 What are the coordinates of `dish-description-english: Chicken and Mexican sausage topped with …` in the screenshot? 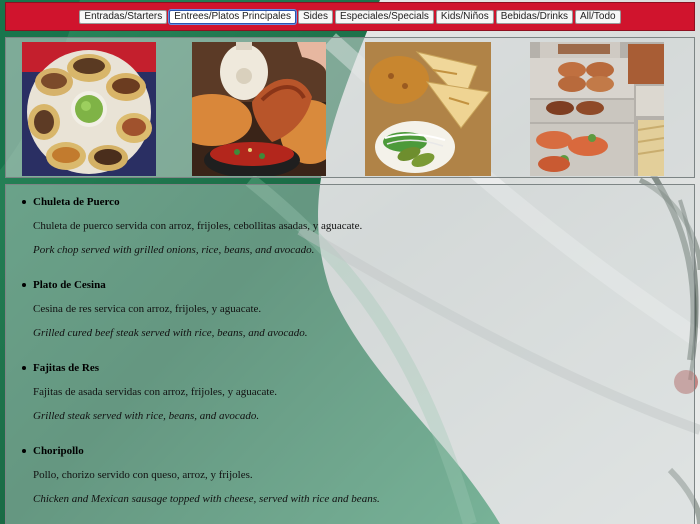 It's located at (206, 499).